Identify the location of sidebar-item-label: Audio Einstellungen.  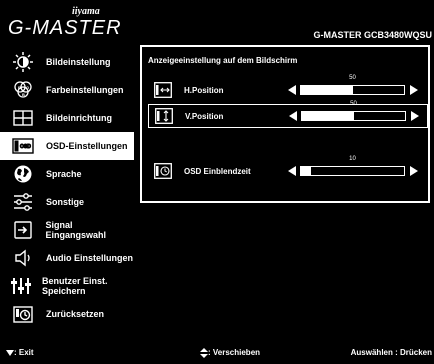
(89, 258).